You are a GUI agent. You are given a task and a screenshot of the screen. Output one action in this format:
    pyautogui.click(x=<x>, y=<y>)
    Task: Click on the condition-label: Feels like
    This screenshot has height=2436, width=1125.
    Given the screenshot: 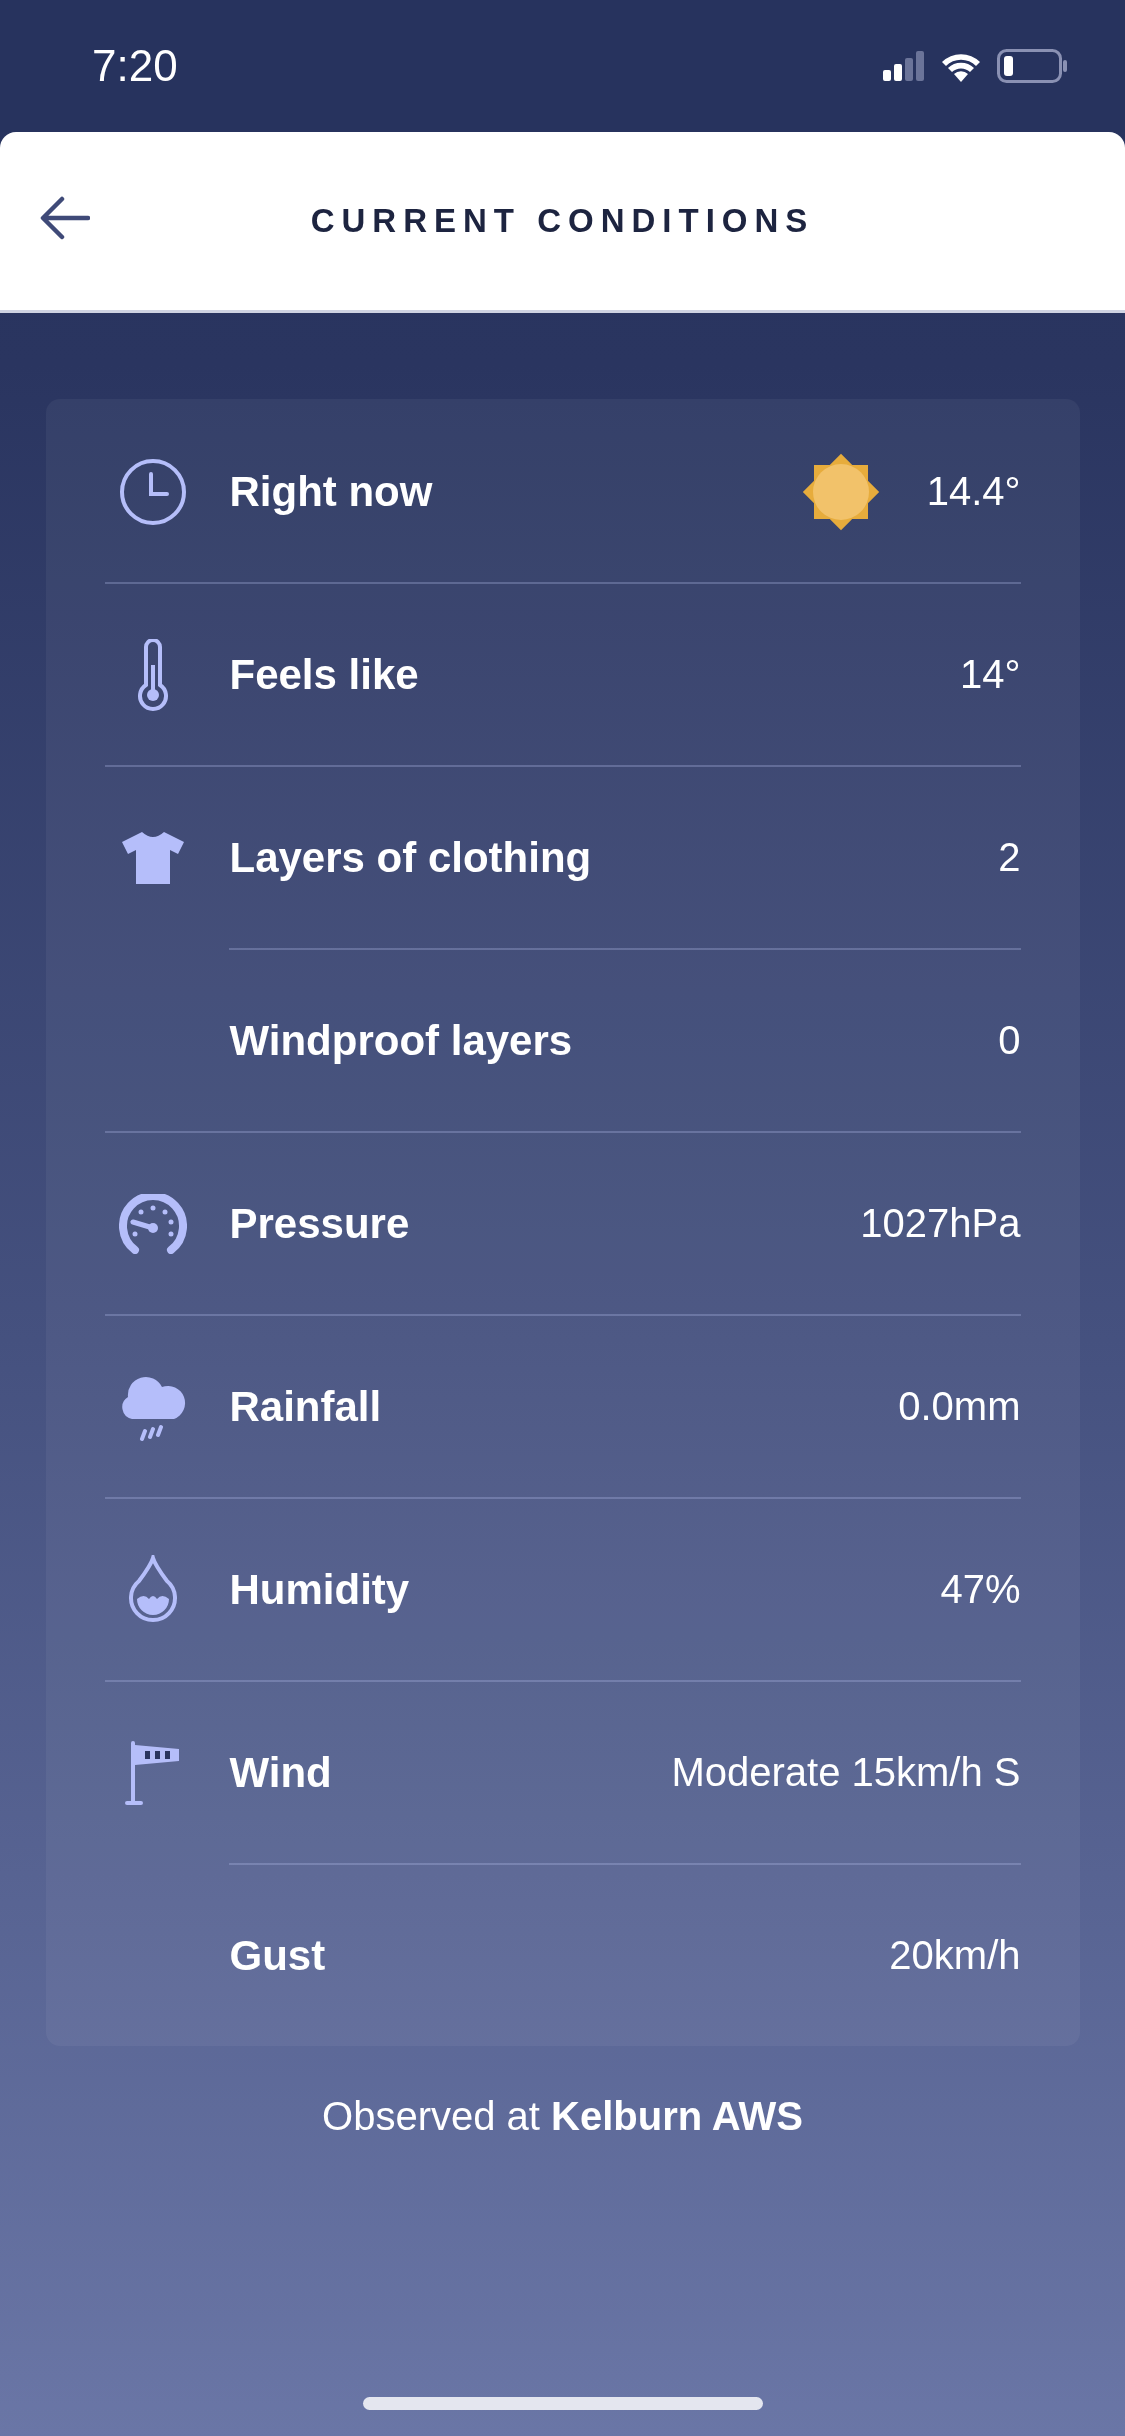 What is the action you would take?
    pyautogui.click(x=324, y=674)
    